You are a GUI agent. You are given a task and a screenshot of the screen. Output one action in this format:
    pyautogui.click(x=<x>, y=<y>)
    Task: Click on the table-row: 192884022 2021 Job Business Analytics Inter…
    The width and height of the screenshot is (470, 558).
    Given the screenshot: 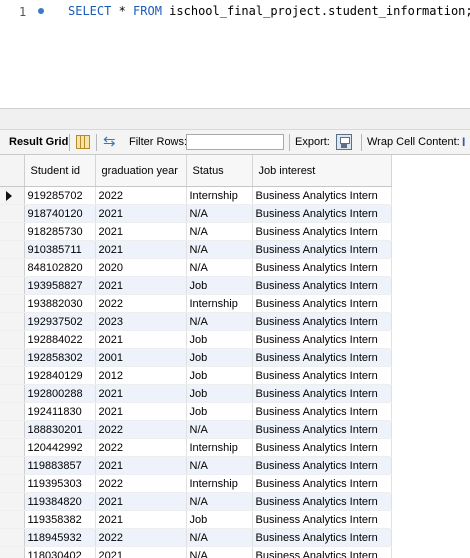 What is the action you would take?
    pyautogui.click(x=196, y=339)
    